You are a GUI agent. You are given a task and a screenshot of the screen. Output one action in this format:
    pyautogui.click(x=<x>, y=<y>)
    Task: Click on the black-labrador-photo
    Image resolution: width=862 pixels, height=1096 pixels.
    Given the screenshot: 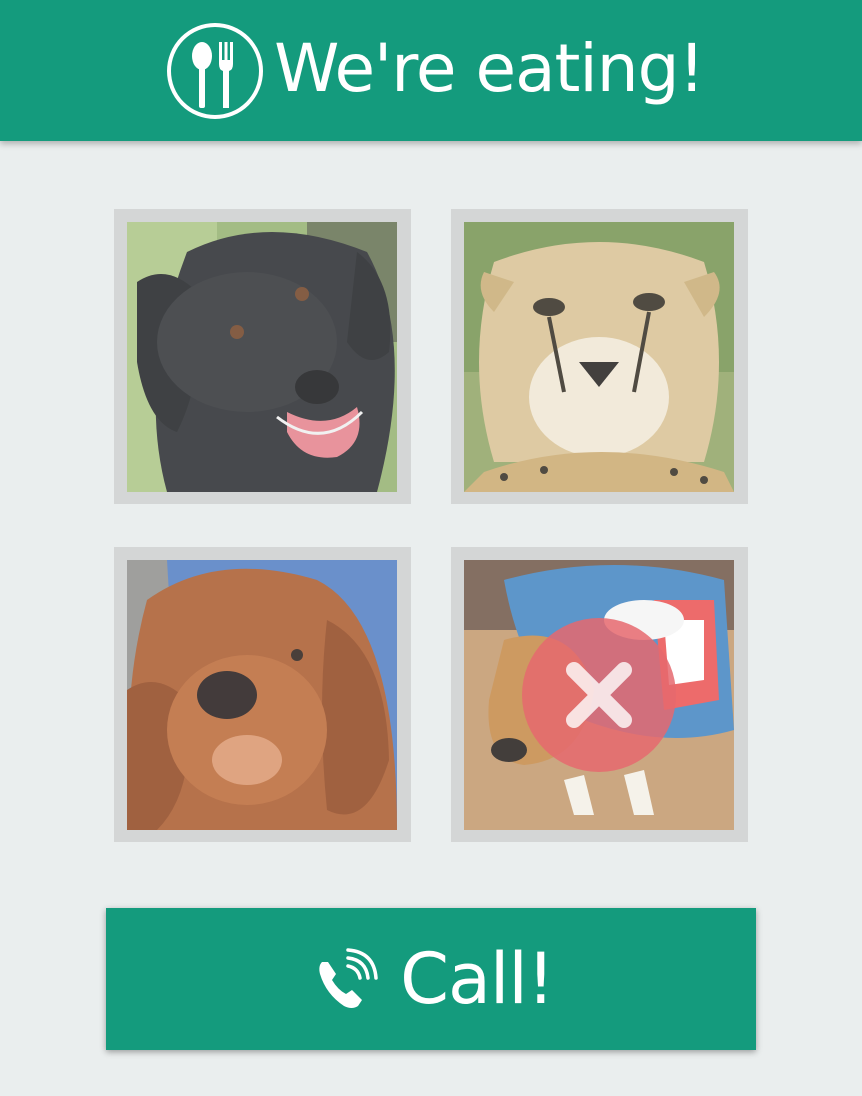 What is the action you would take?
    pyautogui.click(x=262, y=357)
    